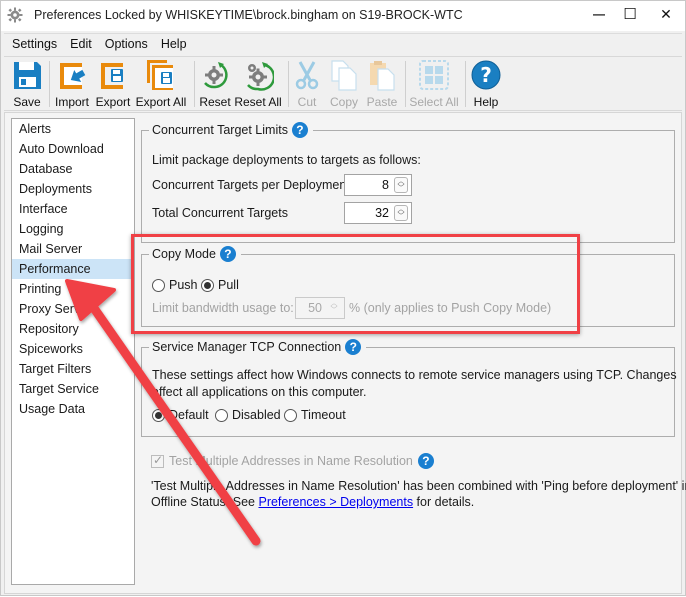 Image resolution: width=686 pixels, height=597 pixels. I want to click on total-targets-spin-arrows: ︿ ﹀, so click(401, 213).